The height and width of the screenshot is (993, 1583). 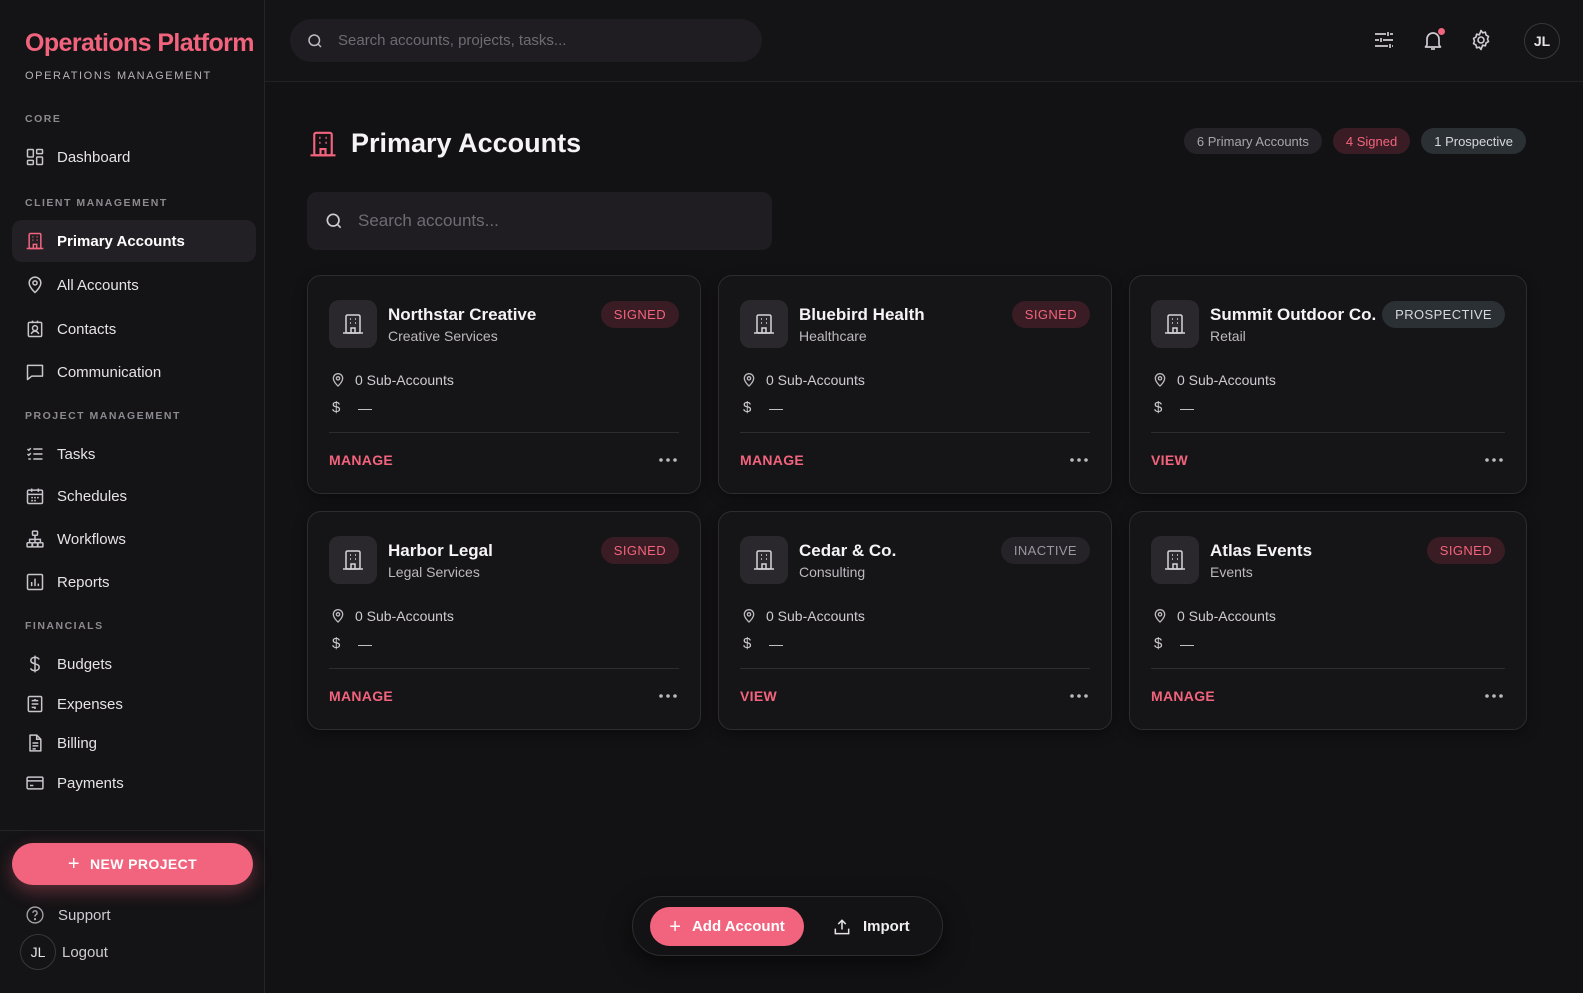 What do you see at coordinates (96, 203) in the screenshot?
I see `section-label-client-management: CLIENT MANAGEMENT` at bounding box center [96, 203].